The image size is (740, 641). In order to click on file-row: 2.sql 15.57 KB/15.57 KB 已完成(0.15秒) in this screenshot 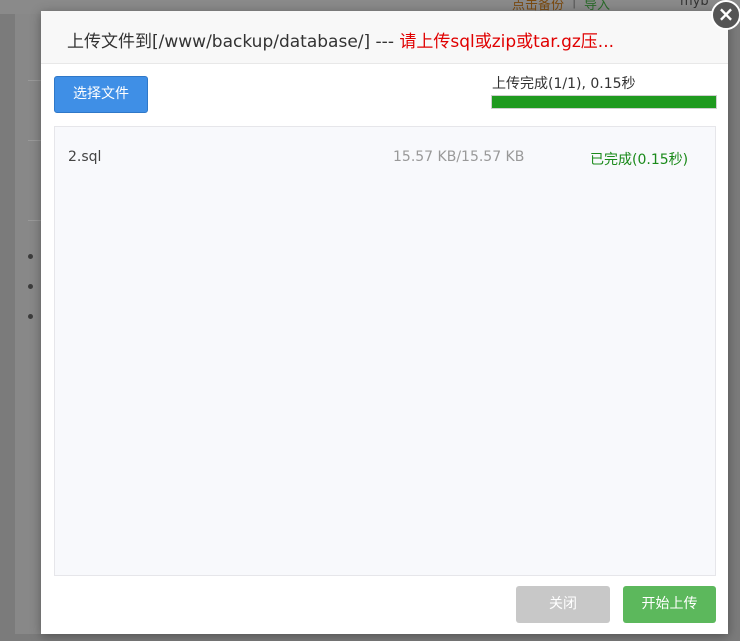, I will do `click(385, 159)`.